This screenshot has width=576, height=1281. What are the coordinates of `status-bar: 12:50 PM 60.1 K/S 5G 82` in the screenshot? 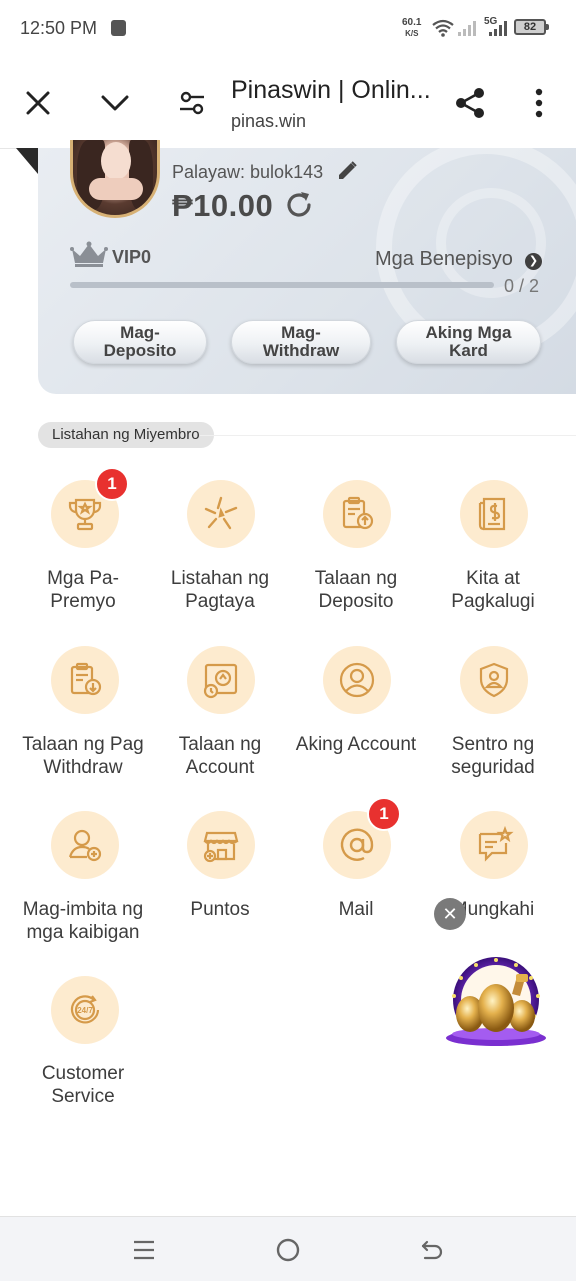 It's located at (288, 29).